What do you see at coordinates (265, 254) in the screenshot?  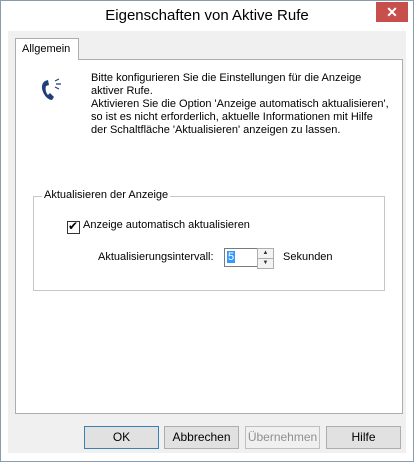 I see `spin-up-icon: ▲` at bounding box center [265, 254].